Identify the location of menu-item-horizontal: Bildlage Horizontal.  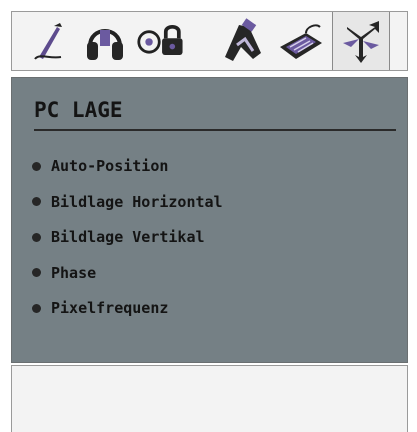
(127, 202).